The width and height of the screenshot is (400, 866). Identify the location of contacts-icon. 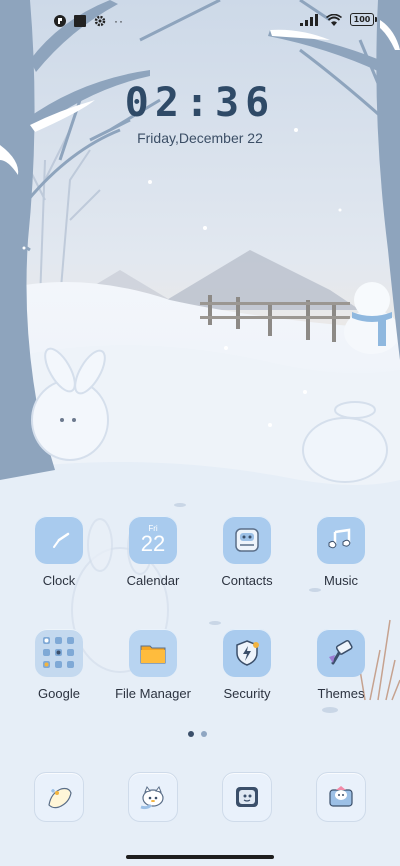
(247, 540).